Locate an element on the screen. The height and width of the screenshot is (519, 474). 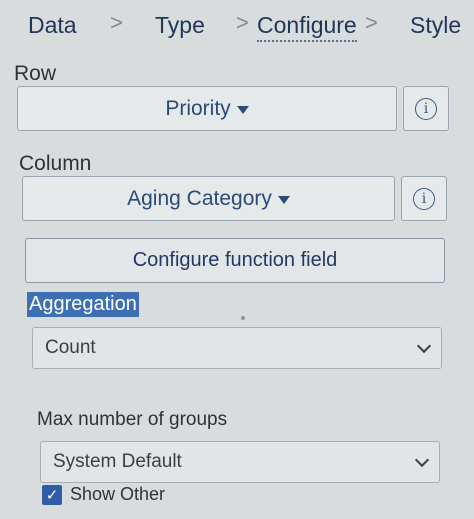
aggregation-select: Count is located at coordinates (237, 348).